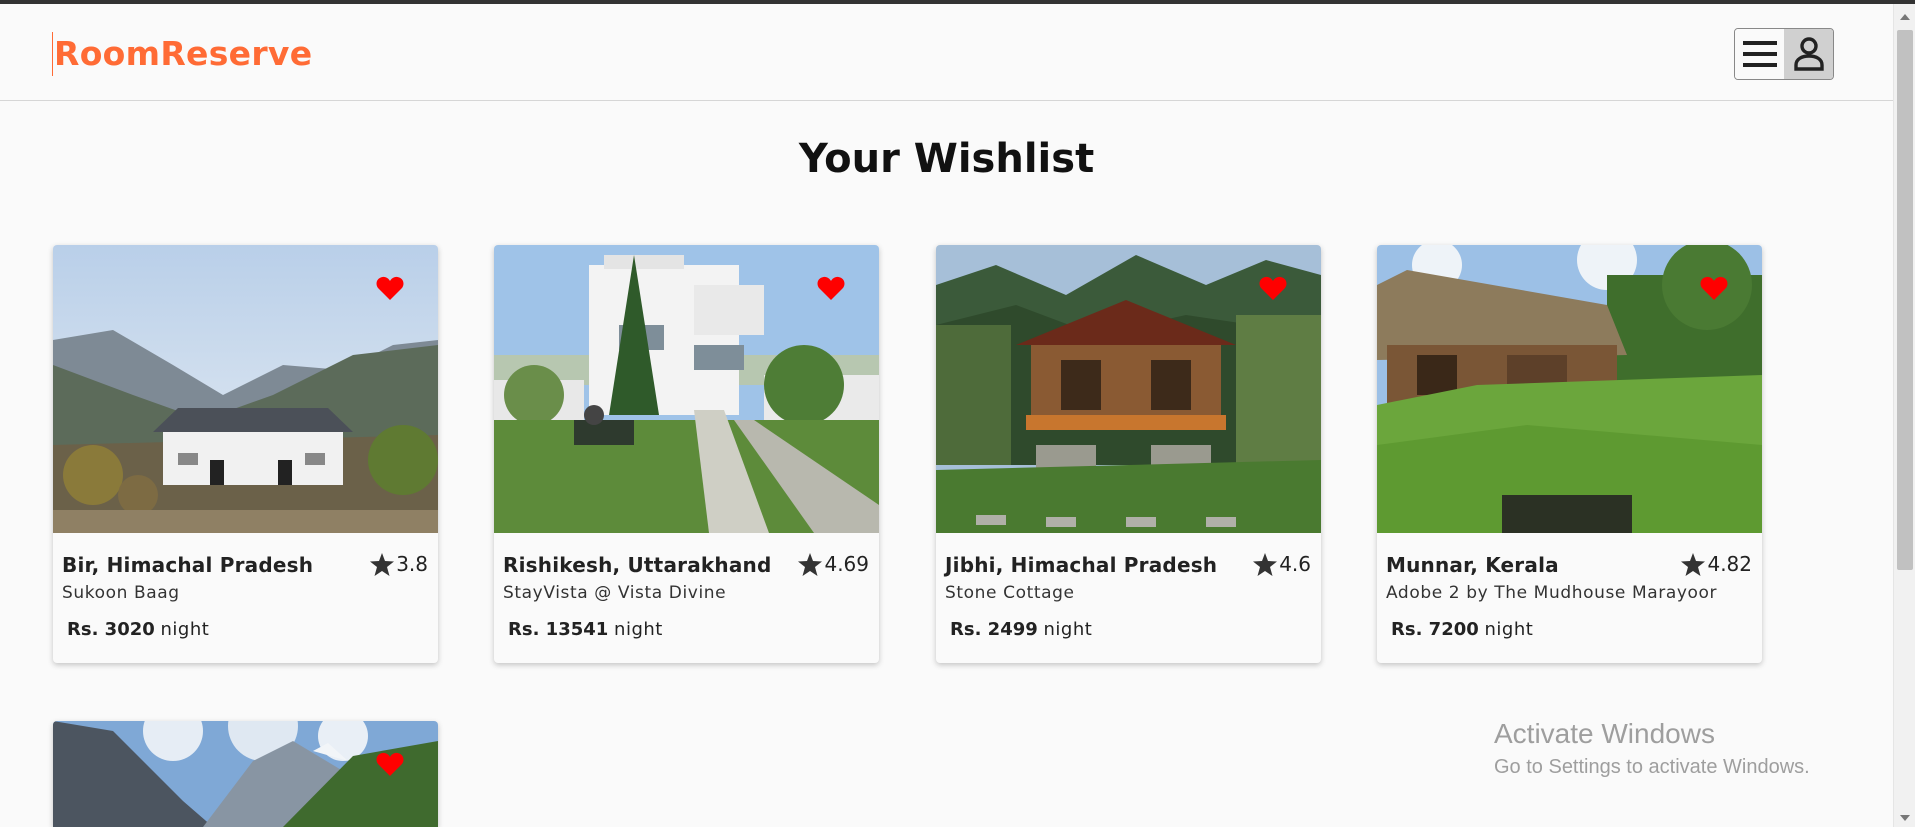  Describe the element at coordinates (558, 629) in the screenshot. I see `price-amount: Rs. 13541` at that location.